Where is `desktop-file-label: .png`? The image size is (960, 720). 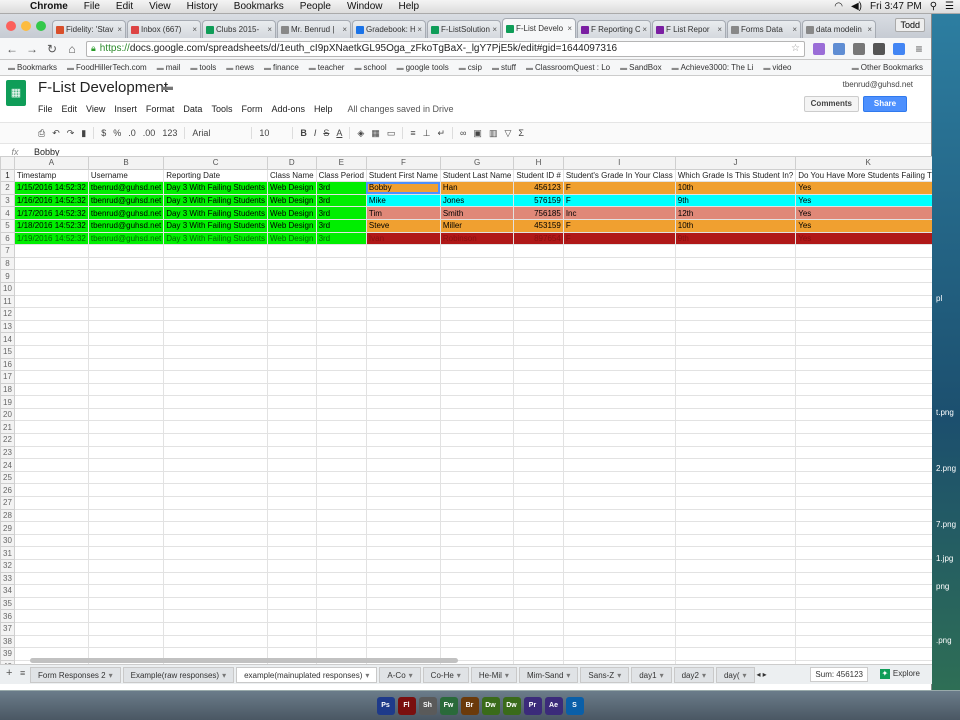 desktop-file-label: .png is located at coordinates (944, 640).